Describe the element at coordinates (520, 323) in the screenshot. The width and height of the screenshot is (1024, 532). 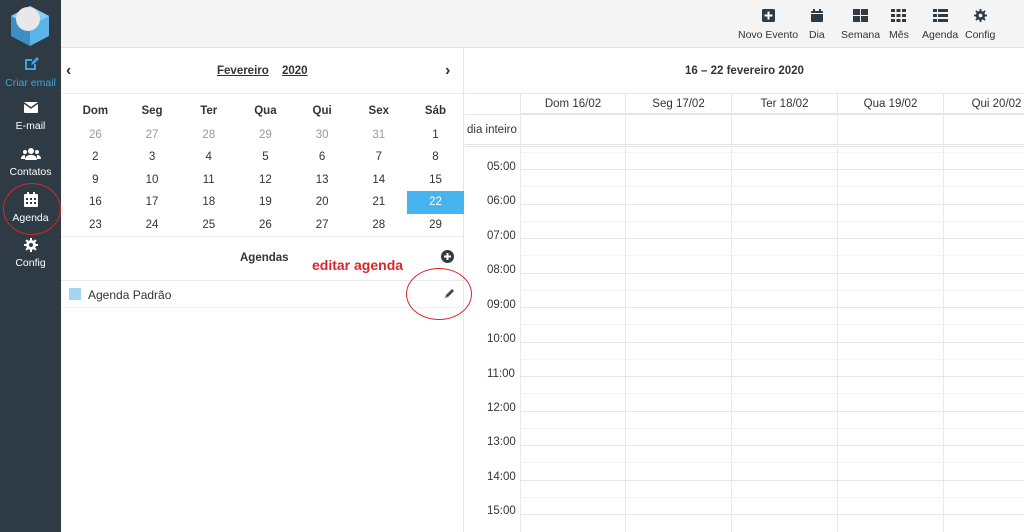
I see `column-line` at that location.